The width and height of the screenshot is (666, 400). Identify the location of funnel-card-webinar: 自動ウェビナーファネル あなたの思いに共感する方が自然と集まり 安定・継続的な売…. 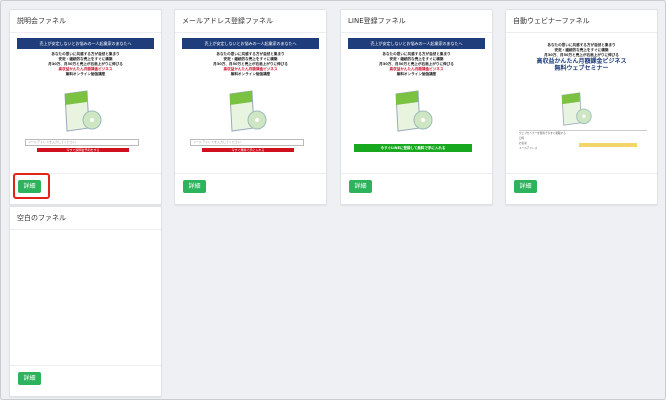
(581, 107).